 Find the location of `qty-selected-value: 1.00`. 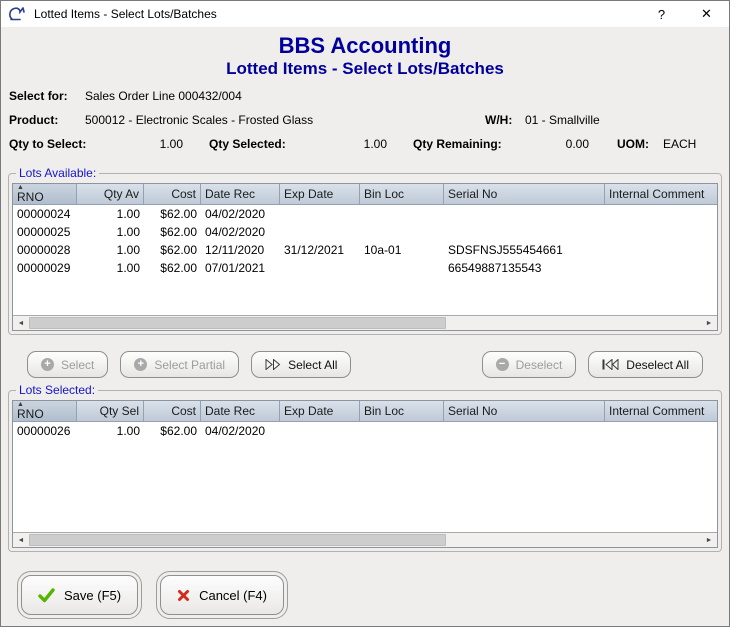

qty-selected-value: 1.00 is located at coordinates (375, 144).